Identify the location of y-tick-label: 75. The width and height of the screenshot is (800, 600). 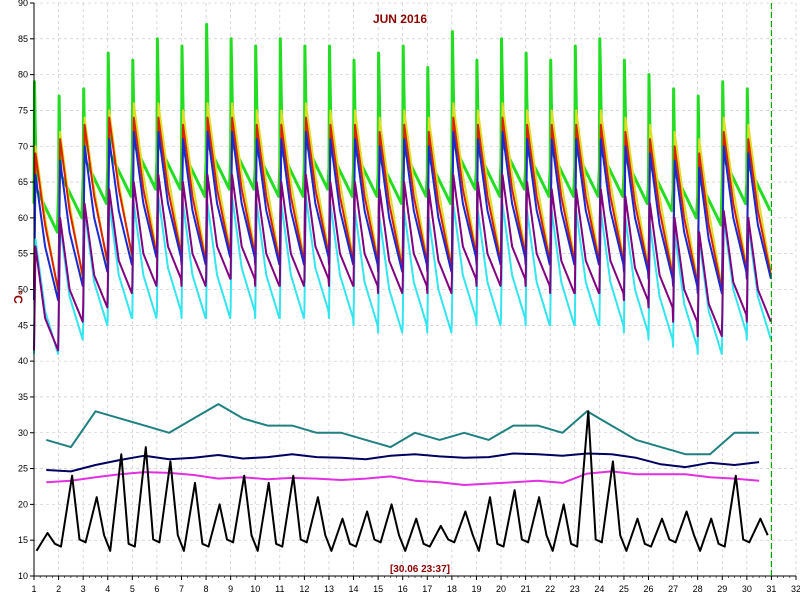
(23, 110).